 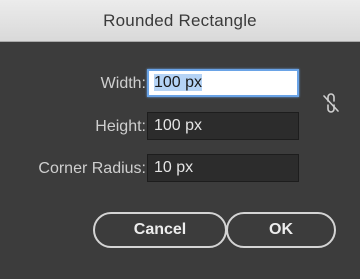 I want to click on ok-button: OK, so click(x=281, y=230).